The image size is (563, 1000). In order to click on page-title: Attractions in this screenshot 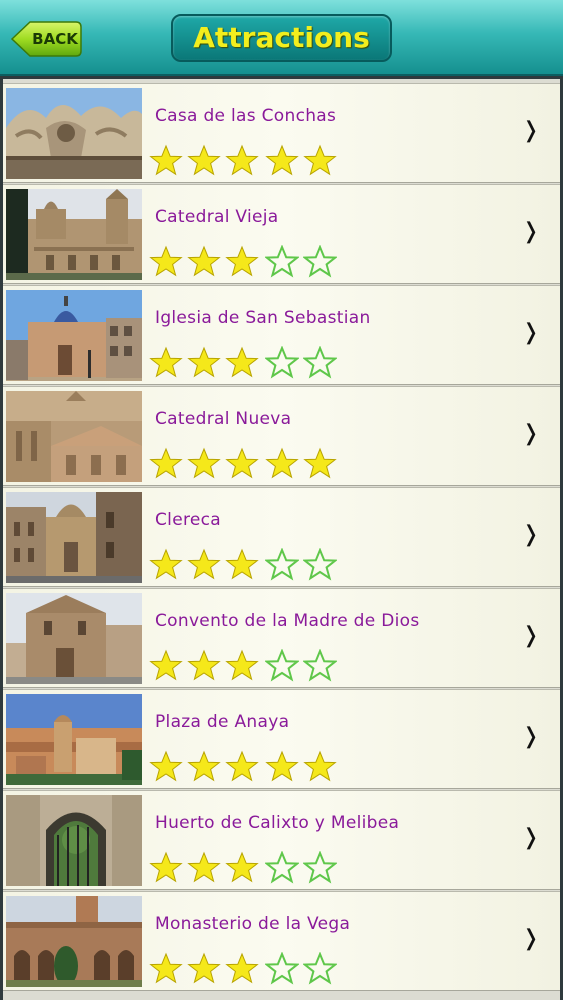, I will do `click(281, 37)`.